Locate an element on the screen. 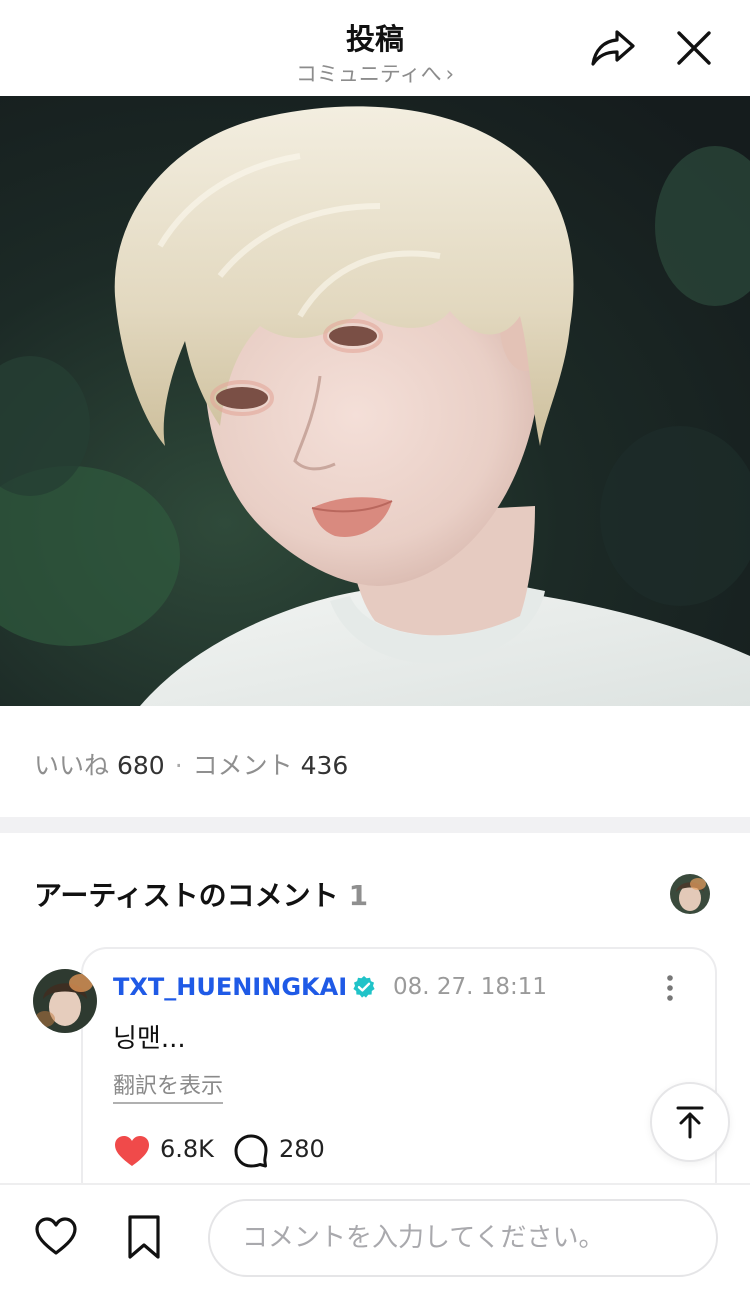 This screenshot has width=750, height=1294. scroll-top-icon is located at coordinates (690, 1122).